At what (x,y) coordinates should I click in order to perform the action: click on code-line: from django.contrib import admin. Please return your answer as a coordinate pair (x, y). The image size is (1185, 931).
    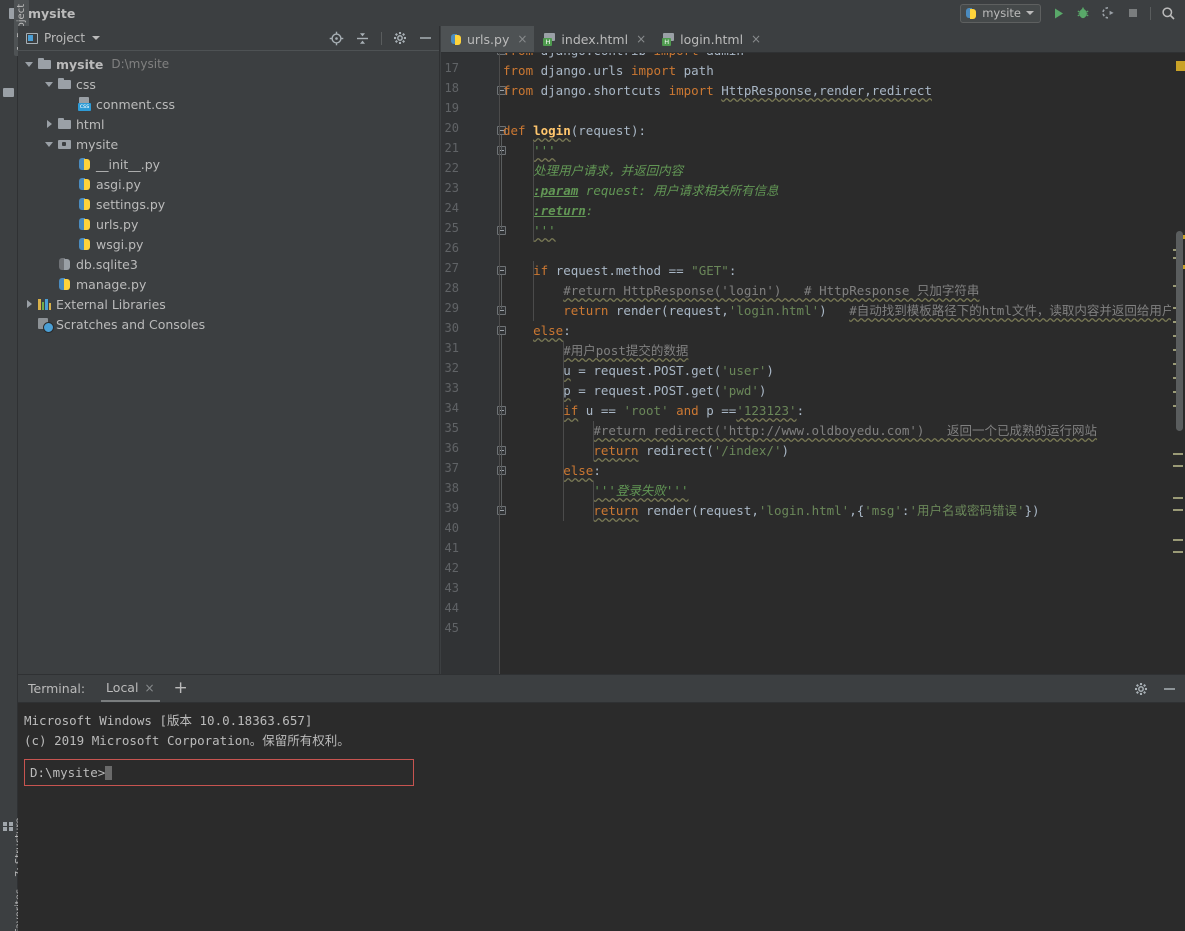
    Looking at the image, I should click on (621, 57).